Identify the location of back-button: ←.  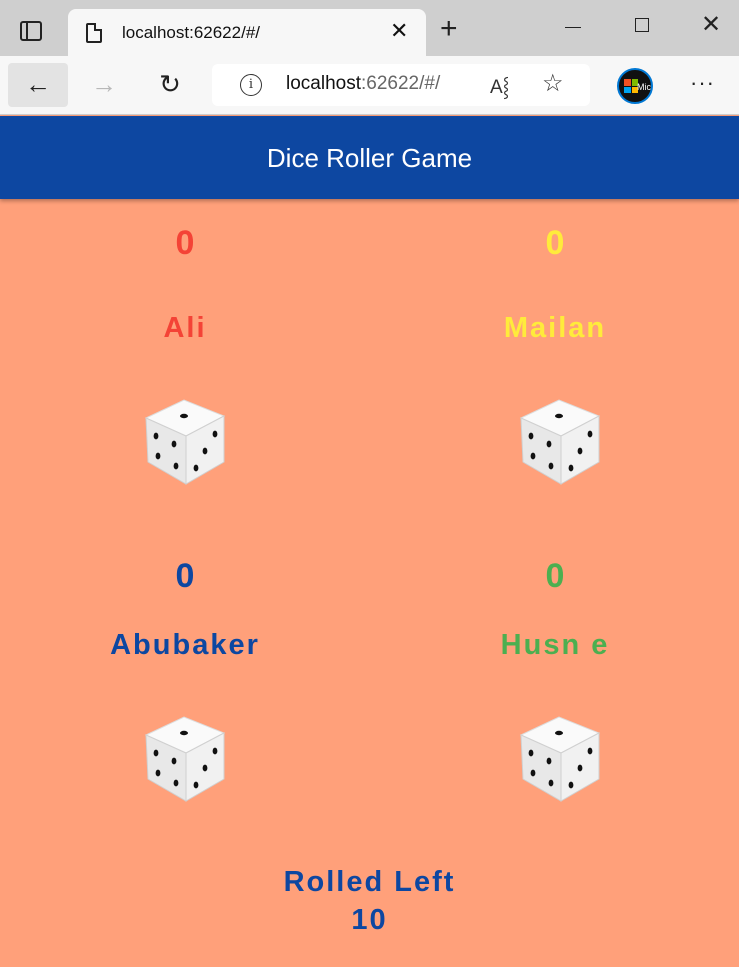
(38, 85).